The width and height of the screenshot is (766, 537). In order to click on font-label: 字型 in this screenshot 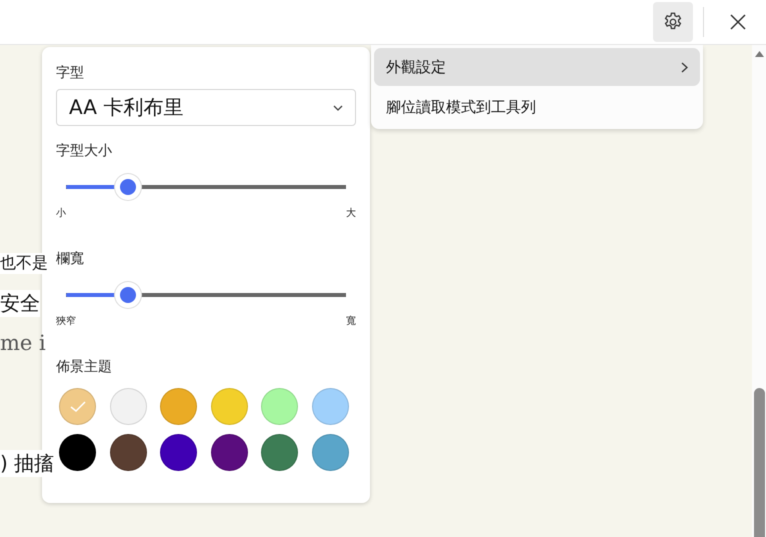, I will do `click(70, 73)`.